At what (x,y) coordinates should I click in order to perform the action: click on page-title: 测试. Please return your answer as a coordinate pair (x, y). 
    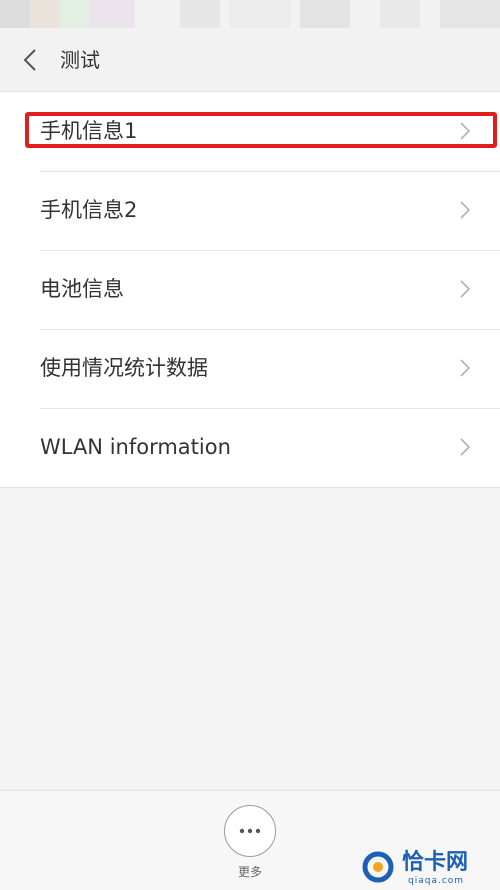
    Looking at the image, I should click on (80, 60).